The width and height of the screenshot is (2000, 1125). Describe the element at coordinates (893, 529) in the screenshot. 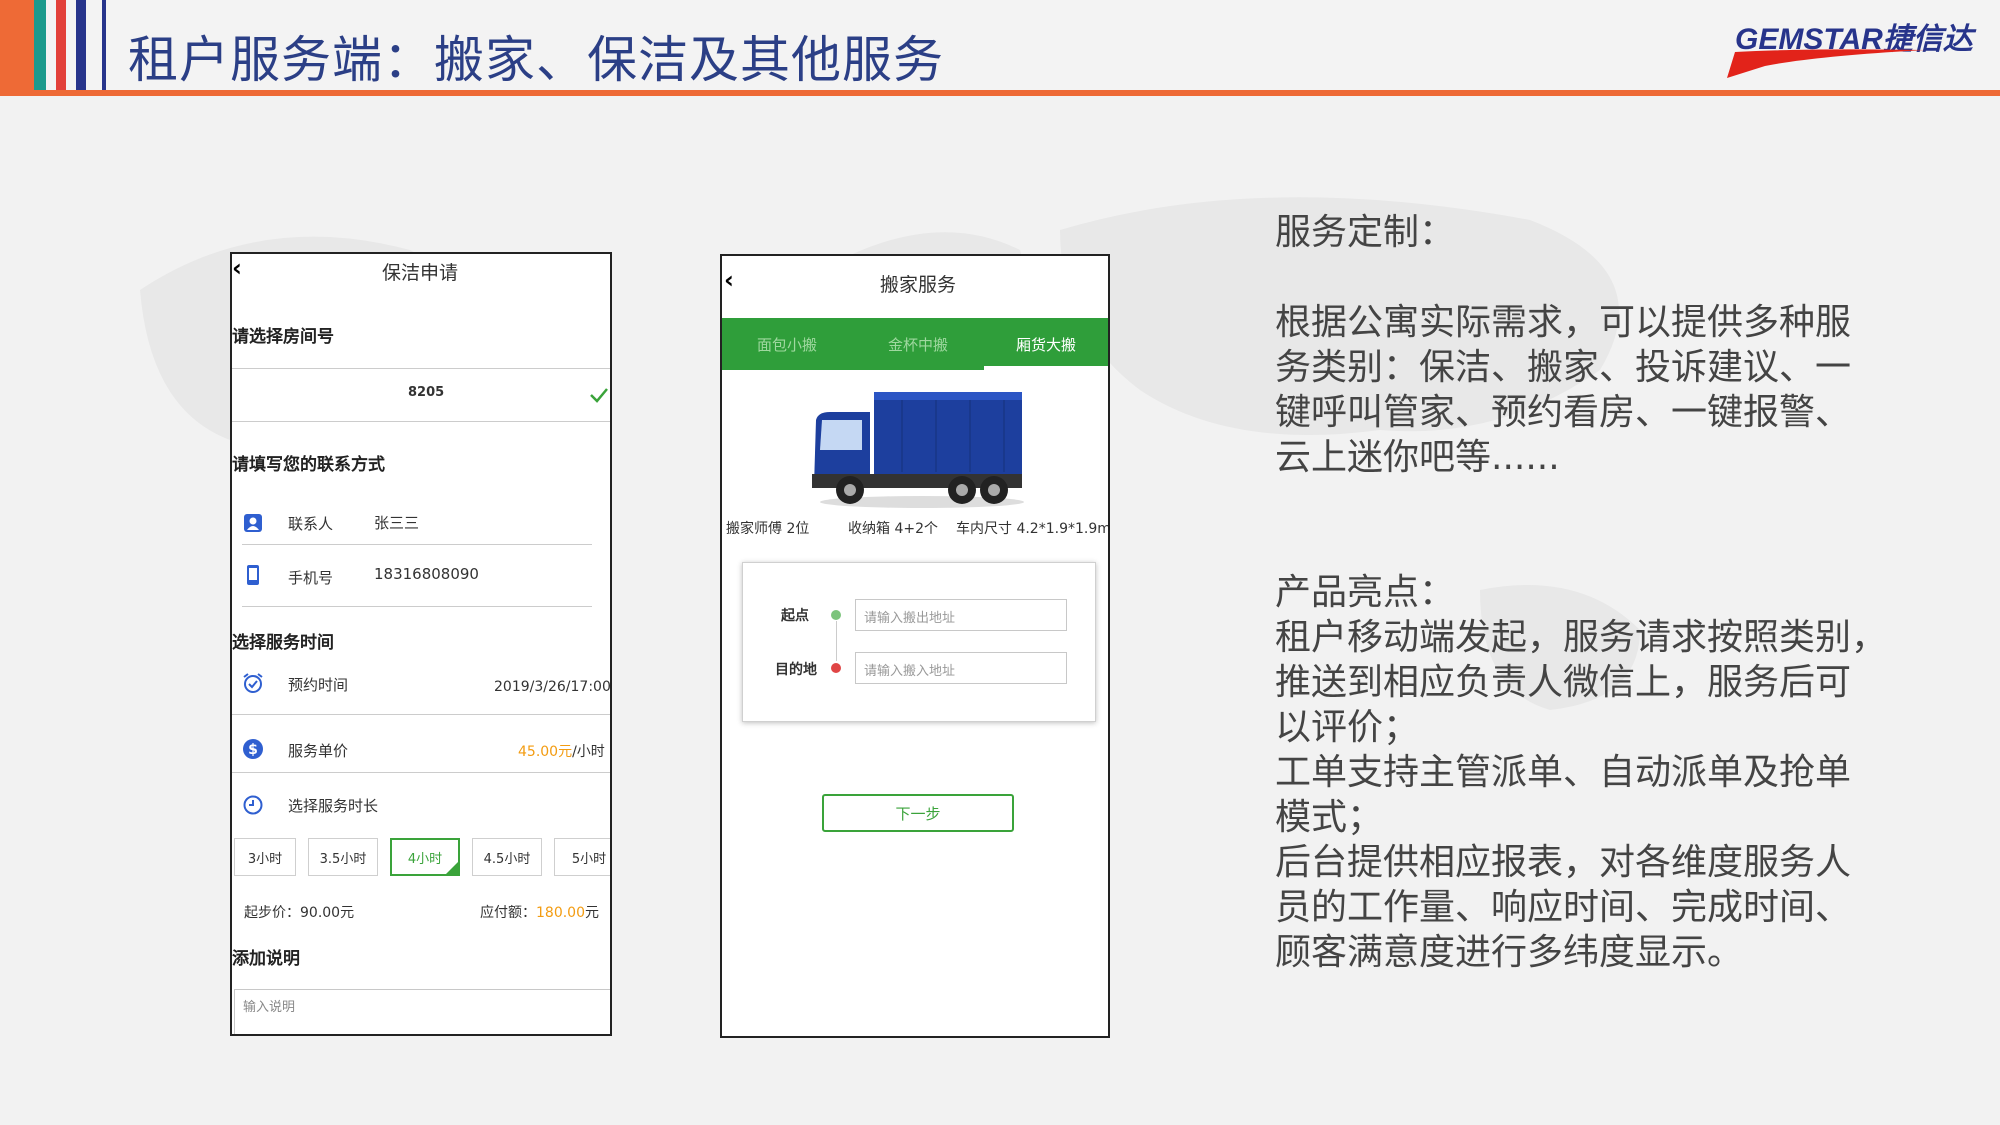

I see `spec-boxes: 收纳箱 4+2个` at that location.